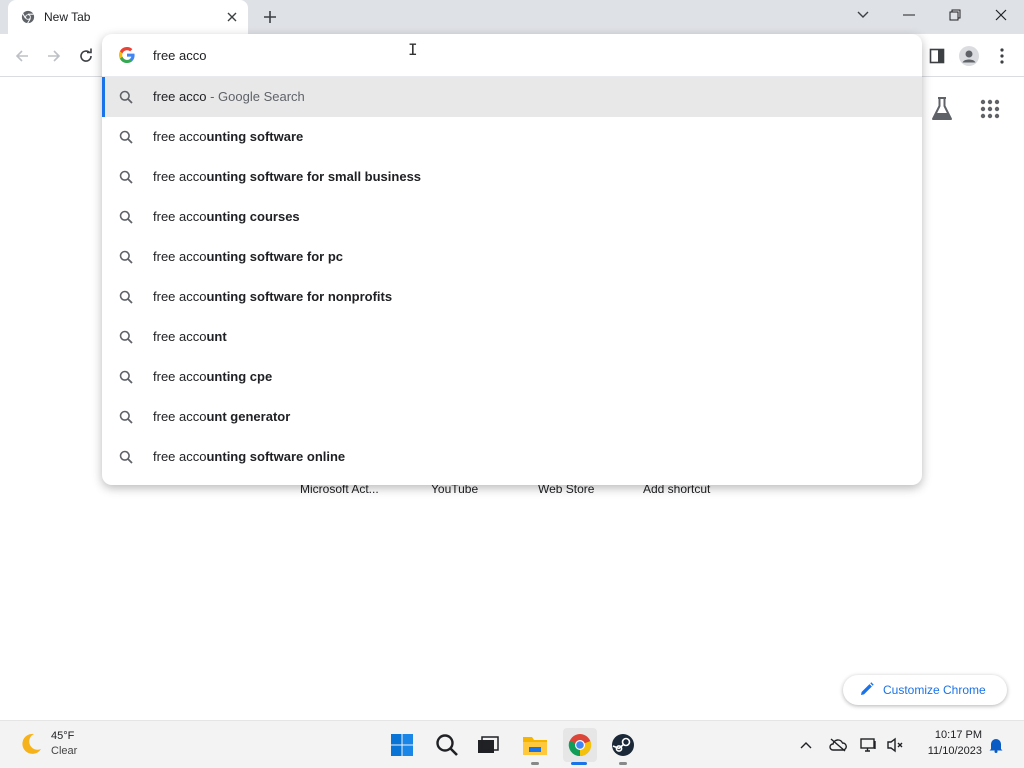  What do you see at coordinates (128, 17) in the screenshot?
I see `tab-new-tab: New Tab` at bounding box center [128, 17].